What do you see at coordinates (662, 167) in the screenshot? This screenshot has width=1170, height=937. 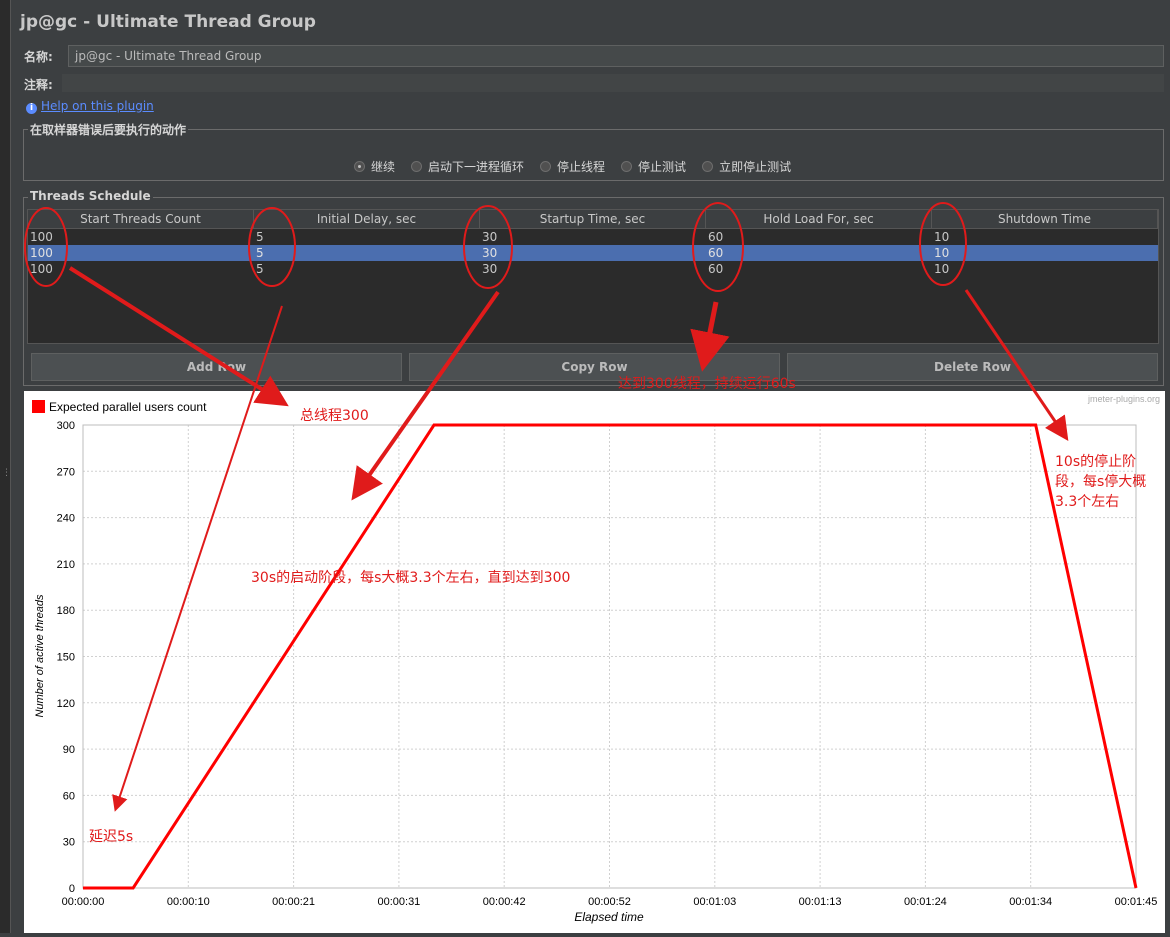 I see `radio-label: 停止测试` at bounding box center [662, 167].